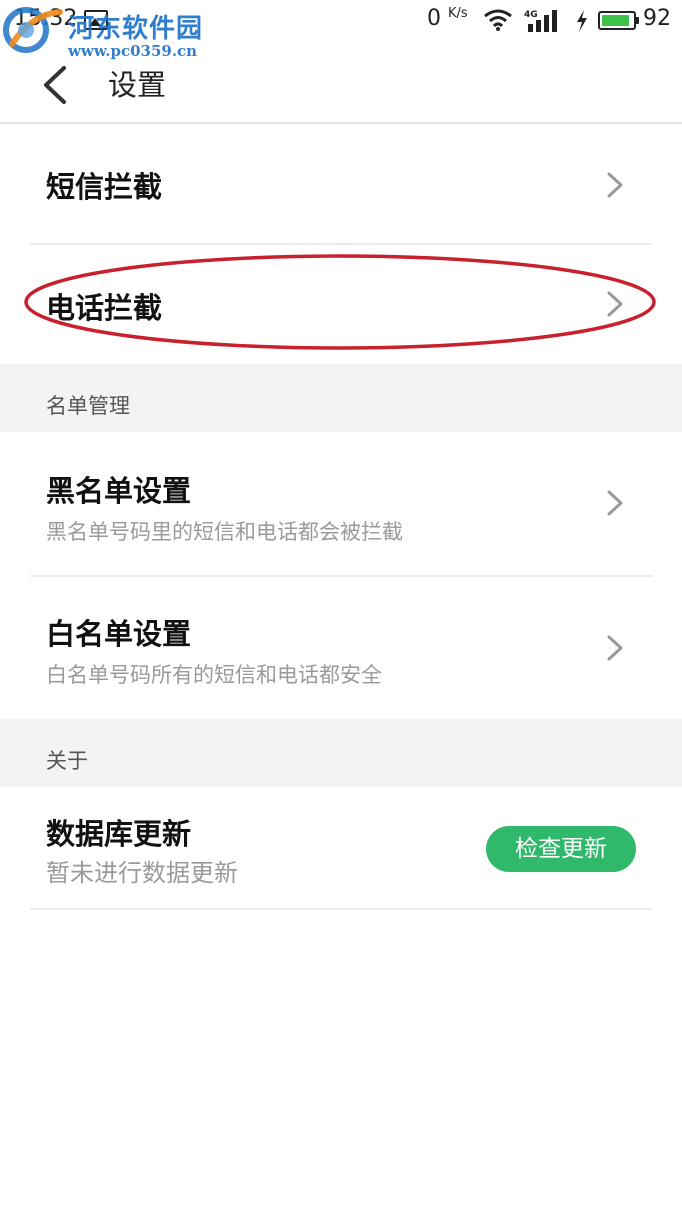 The image size is (682, 1212). What do you see at coordinates (88, 406) in the screenshot?
I see `section-label: 名单管理` at bounding box center [88, 406].